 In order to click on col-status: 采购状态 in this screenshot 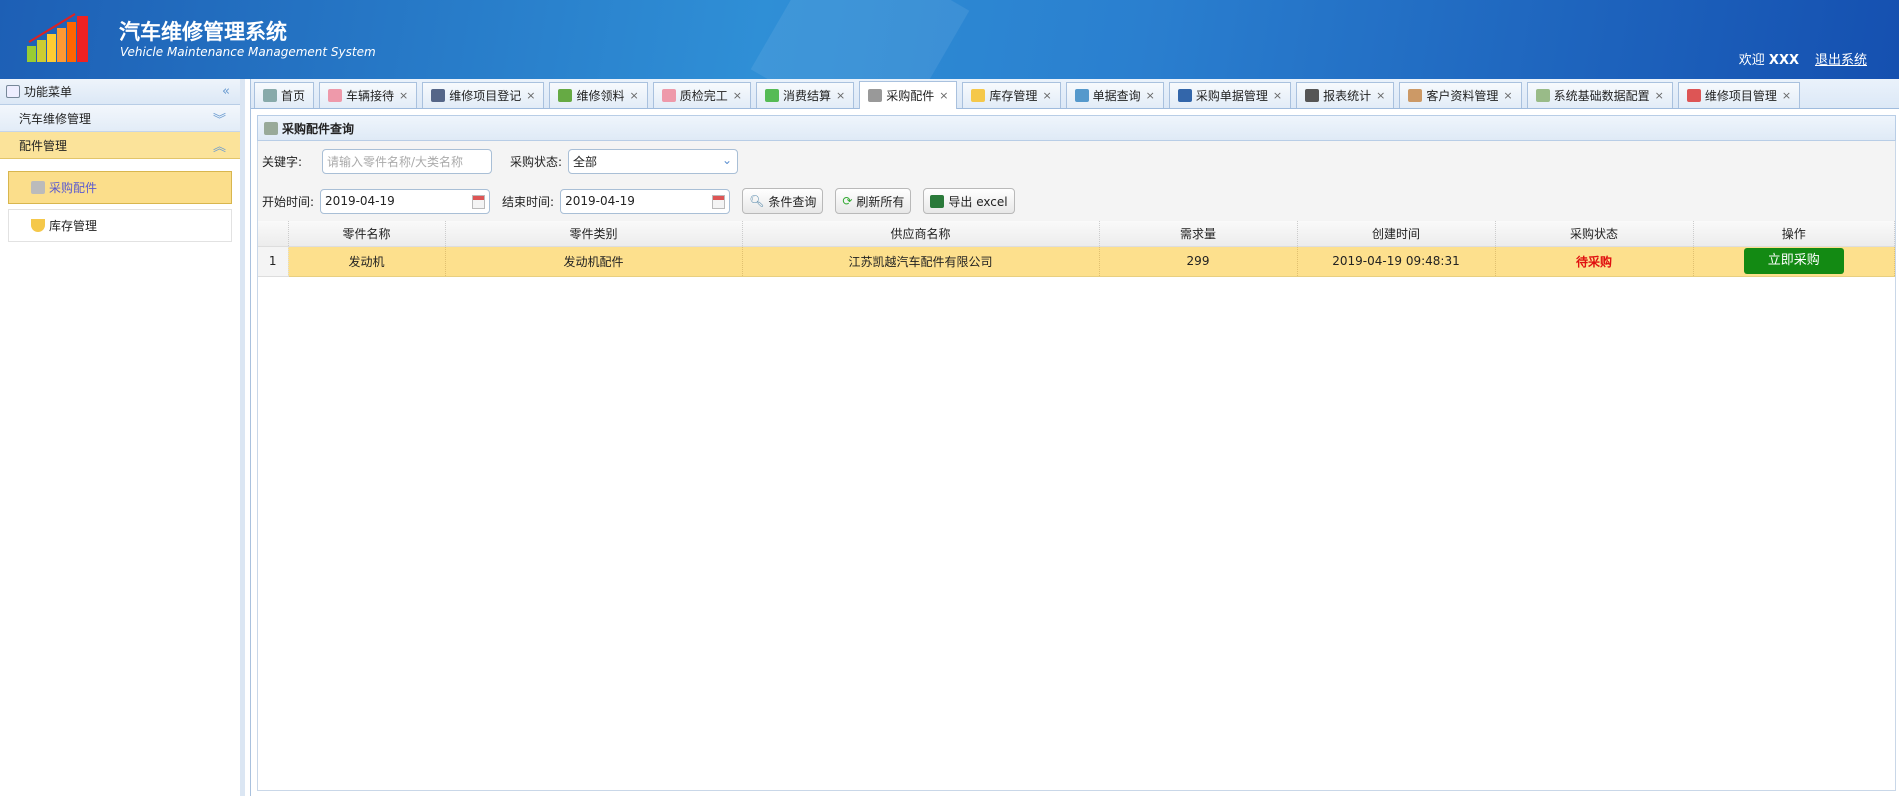, I will do `click(1594, 234)`.